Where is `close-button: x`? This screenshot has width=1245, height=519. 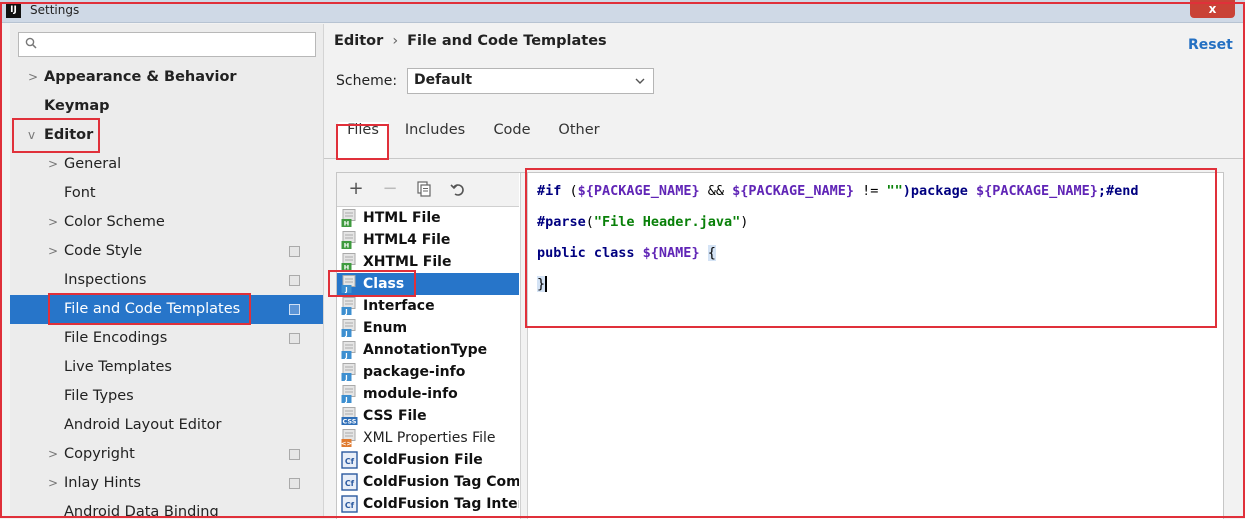 close-button: x is located at coordinates (1212, 9).